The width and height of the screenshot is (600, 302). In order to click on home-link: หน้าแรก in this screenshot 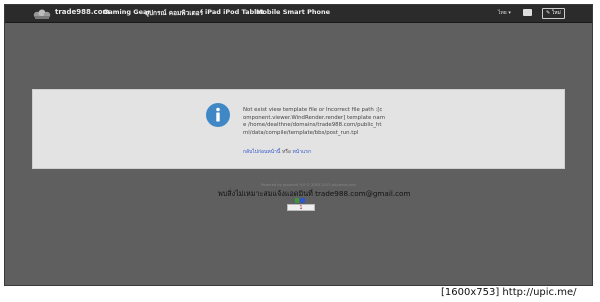, I will do `click(302, 152)`.